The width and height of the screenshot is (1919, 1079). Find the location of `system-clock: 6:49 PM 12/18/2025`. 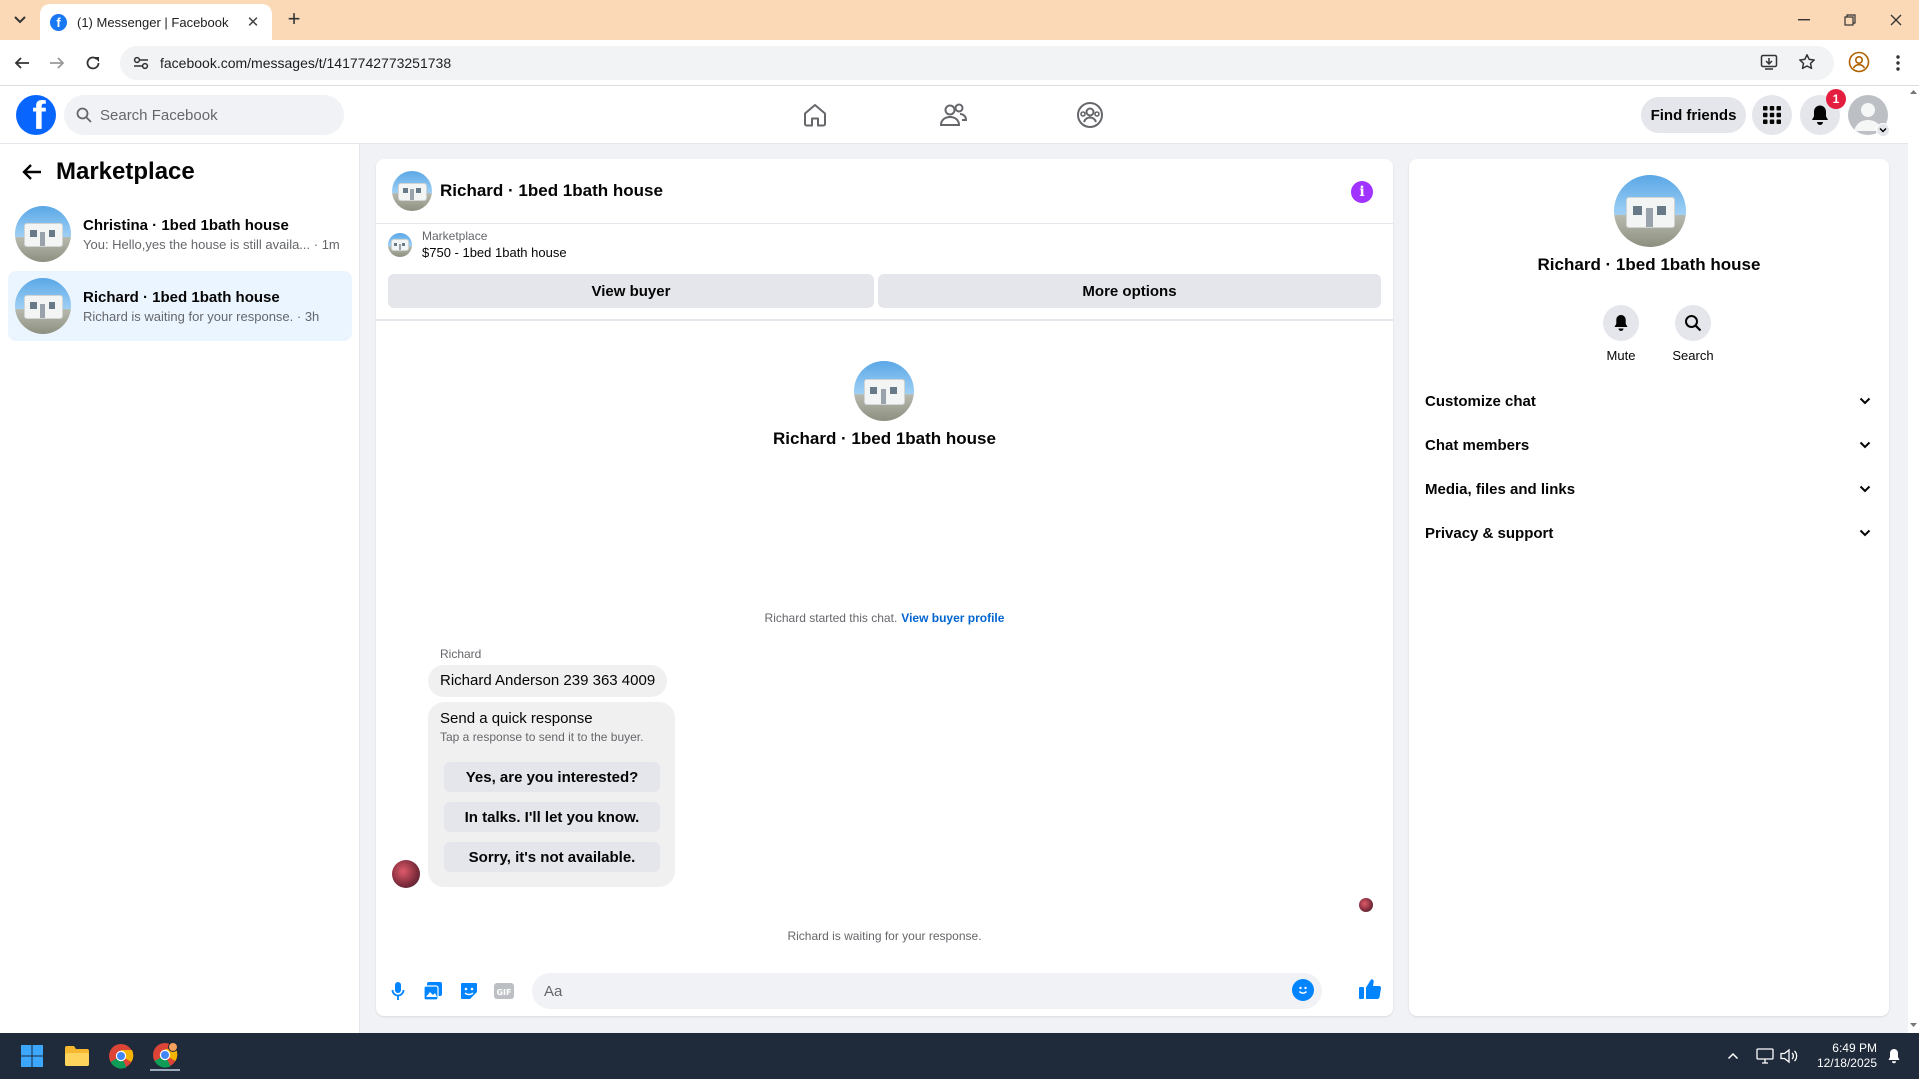

system-clock: 6:49 PM 12/18/2025 is located at coordinates (1847, 1056).